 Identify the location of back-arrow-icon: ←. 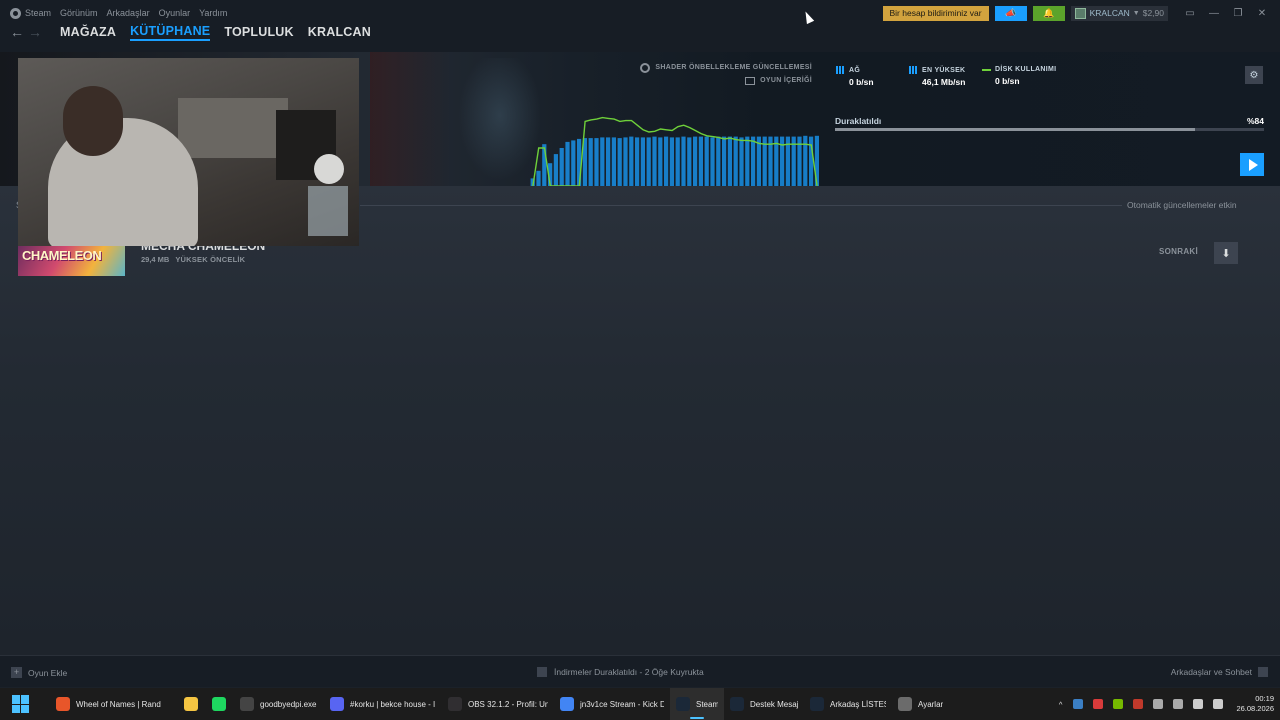
(17, 32).